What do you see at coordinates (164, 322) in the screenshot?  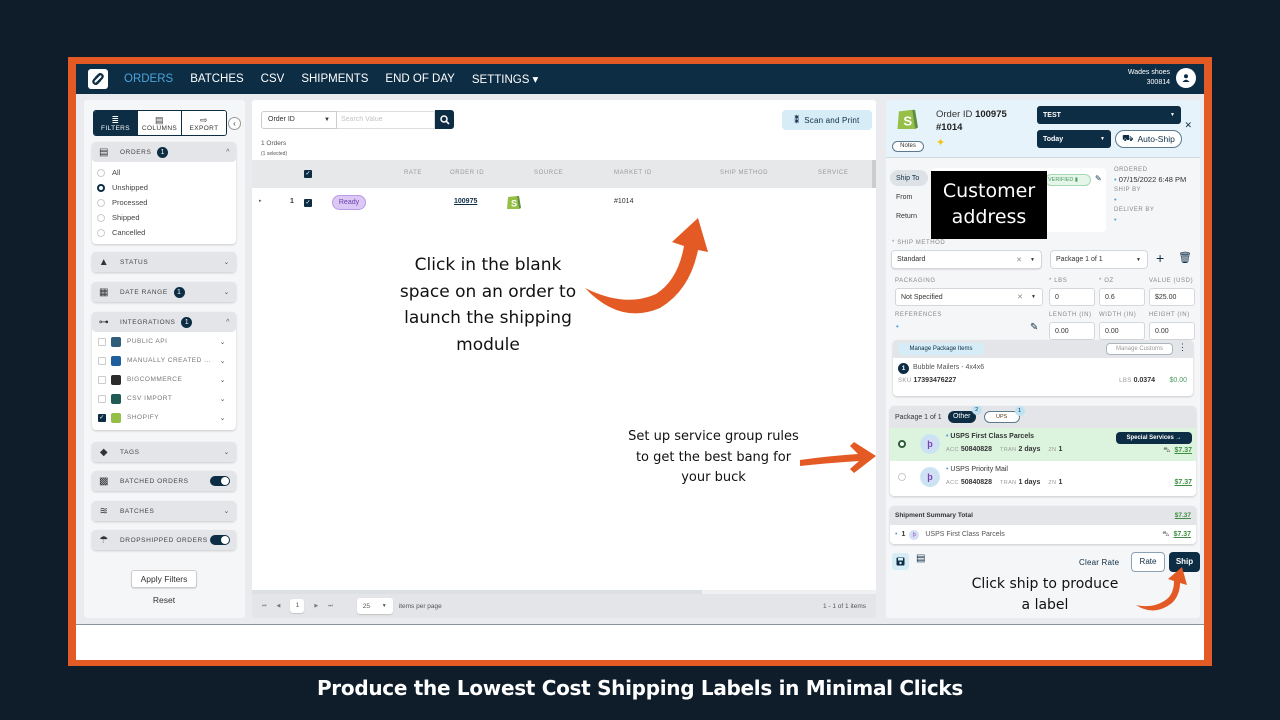 I see `integrations-header: ⊶ INTEGRATIONS 1 ^` at bounding box center [164, 322].